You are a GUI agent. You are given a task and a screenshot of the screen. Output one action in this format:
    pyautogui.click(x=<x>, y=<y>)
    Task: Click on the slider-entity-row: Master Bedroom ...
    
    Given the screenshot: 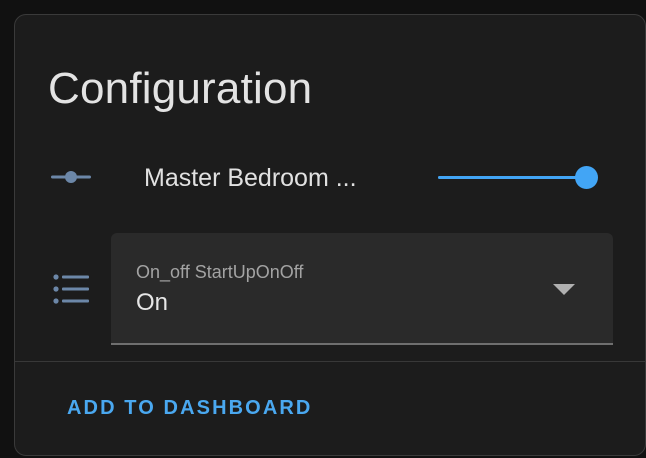 What is the action you would take?
    pyautogui.click(x=330, y=177)
    